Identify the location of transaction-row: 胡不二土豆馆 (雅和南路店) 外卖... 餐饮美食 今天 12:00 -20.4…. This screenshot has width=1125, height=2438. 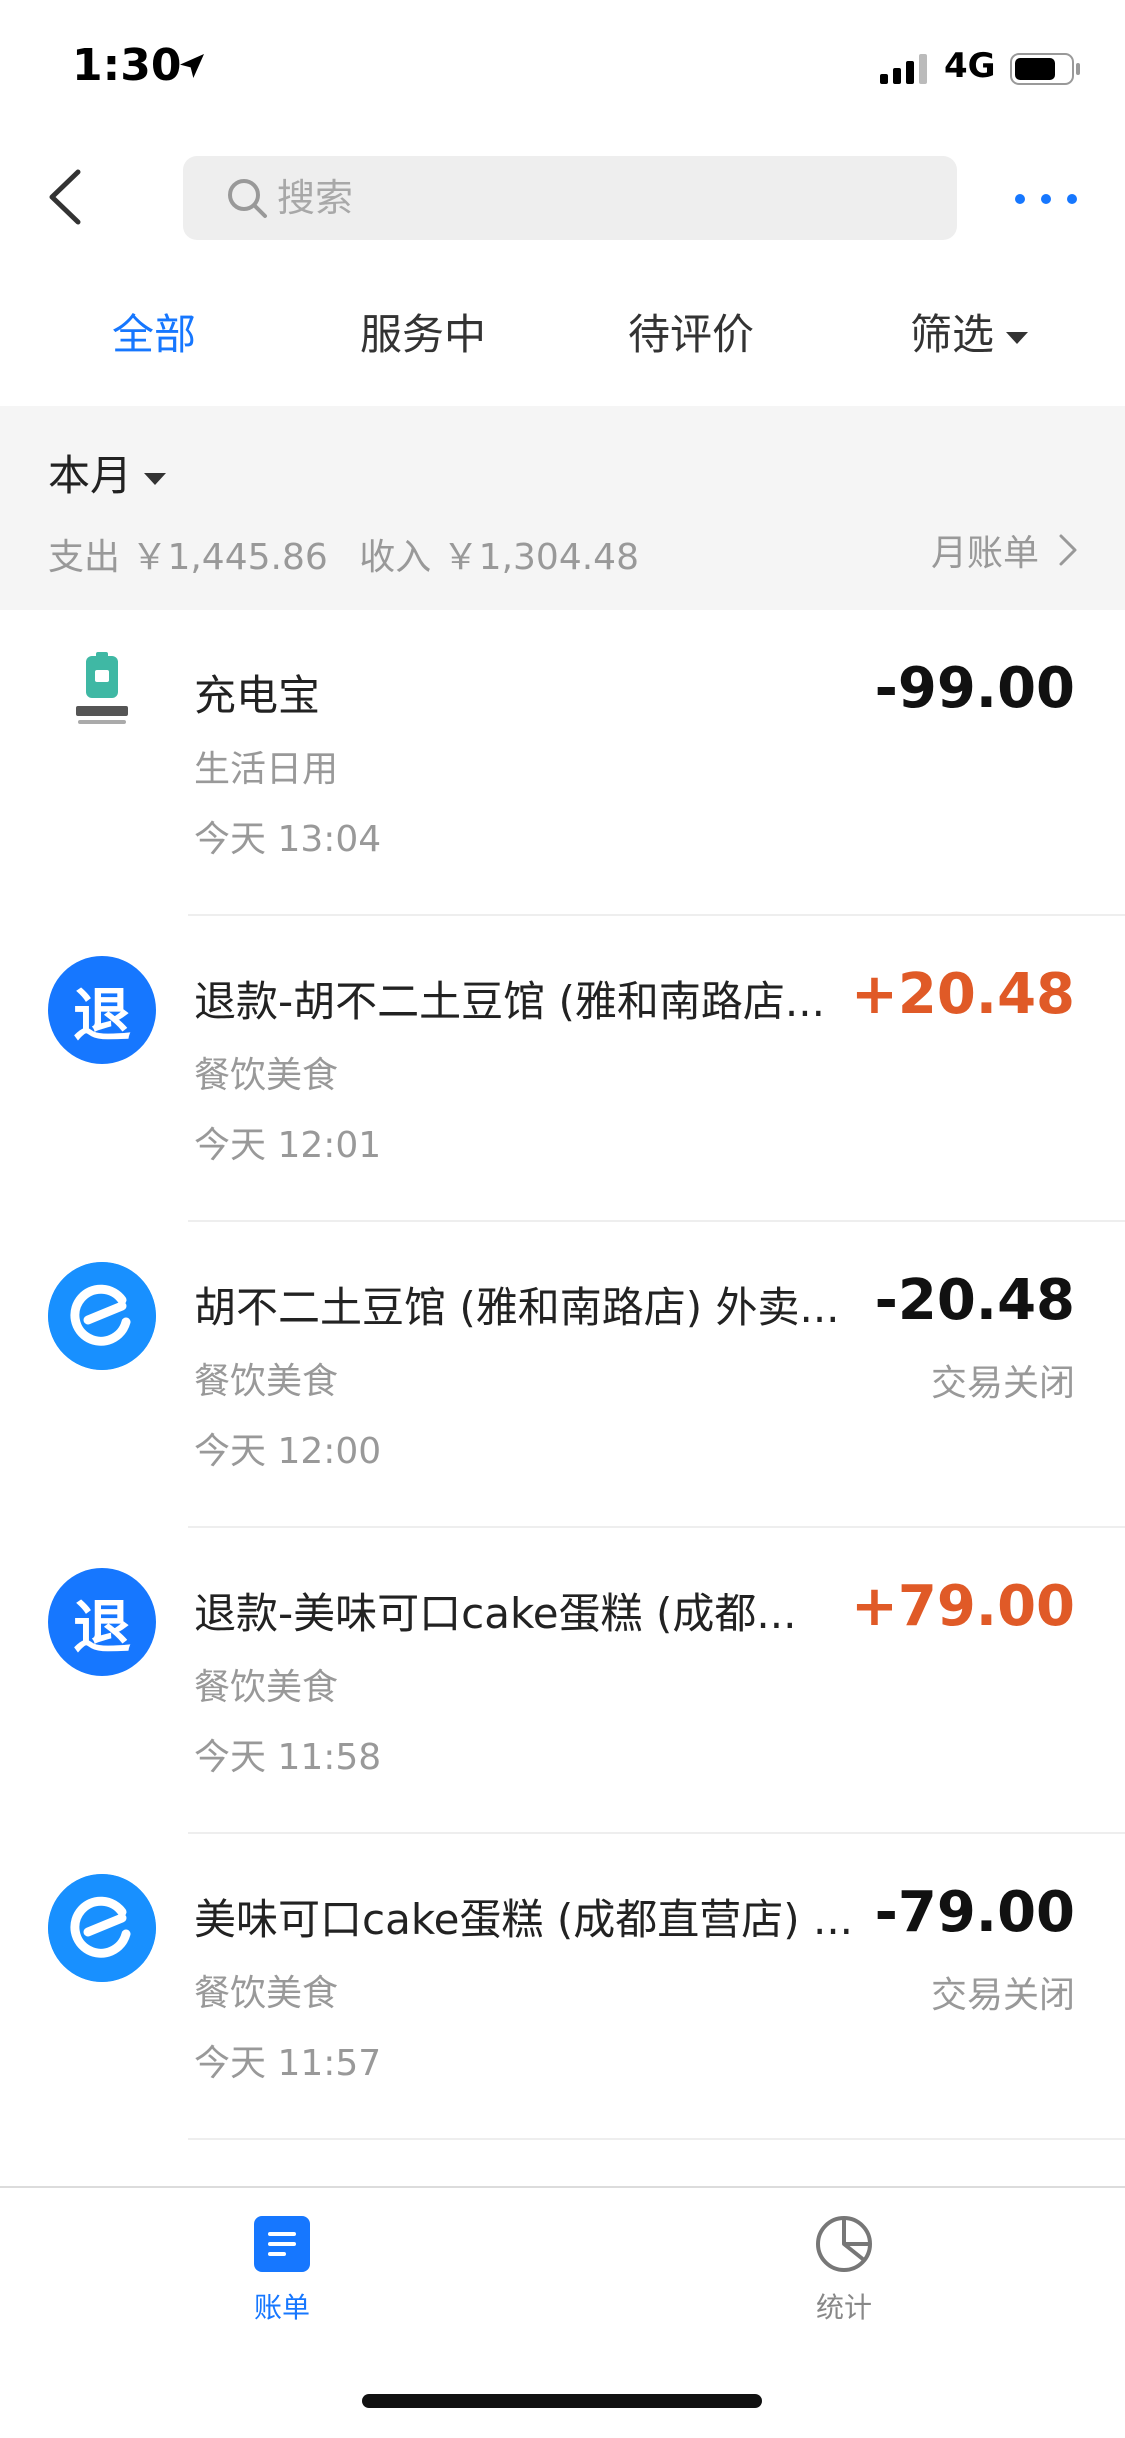
(562, 1375).